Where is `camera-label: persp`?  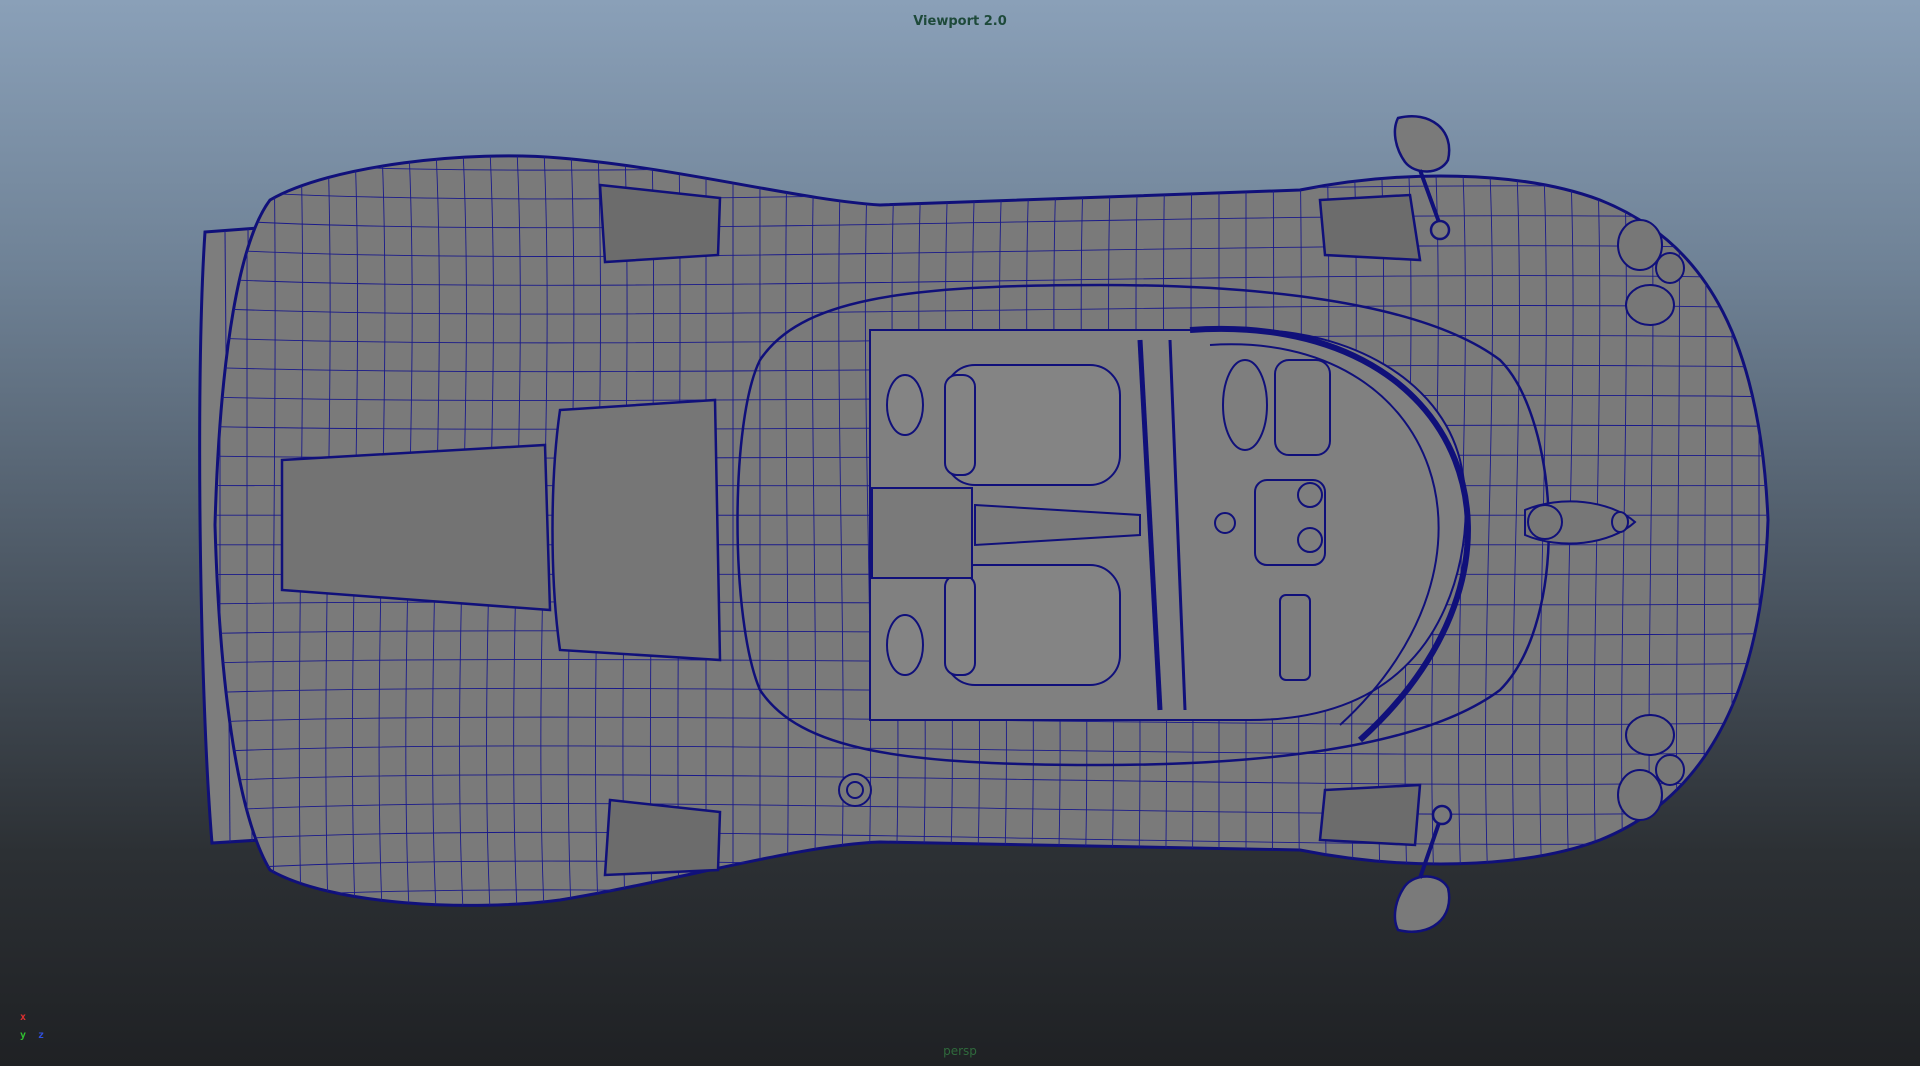
camera-label: persp is located at coordinates (960, 1051).